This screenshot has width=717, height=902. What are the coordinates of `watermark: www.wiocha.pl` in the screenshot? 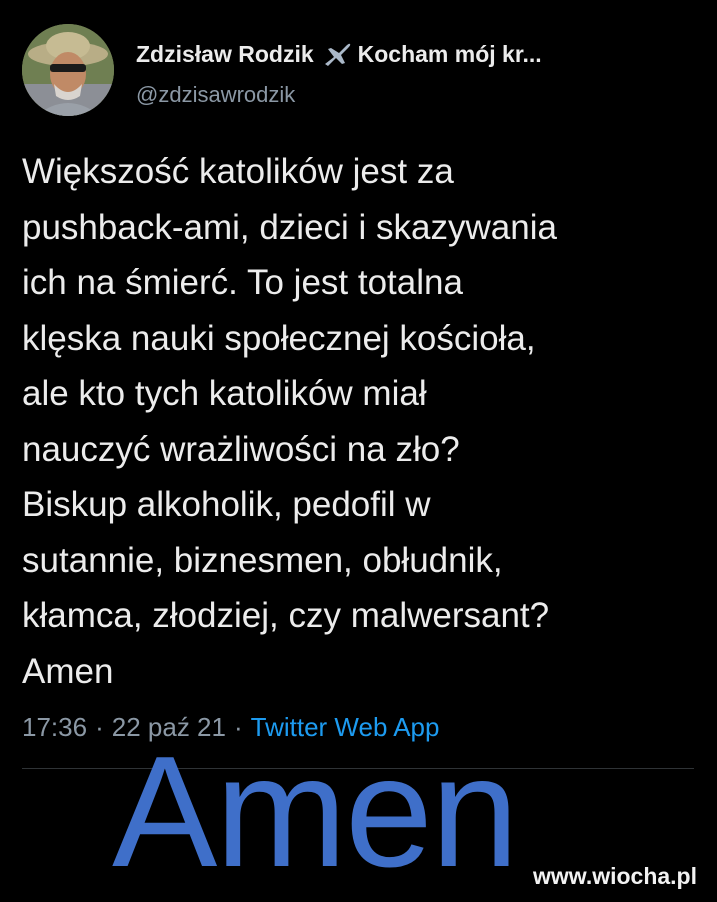 It's located at (615, 876).